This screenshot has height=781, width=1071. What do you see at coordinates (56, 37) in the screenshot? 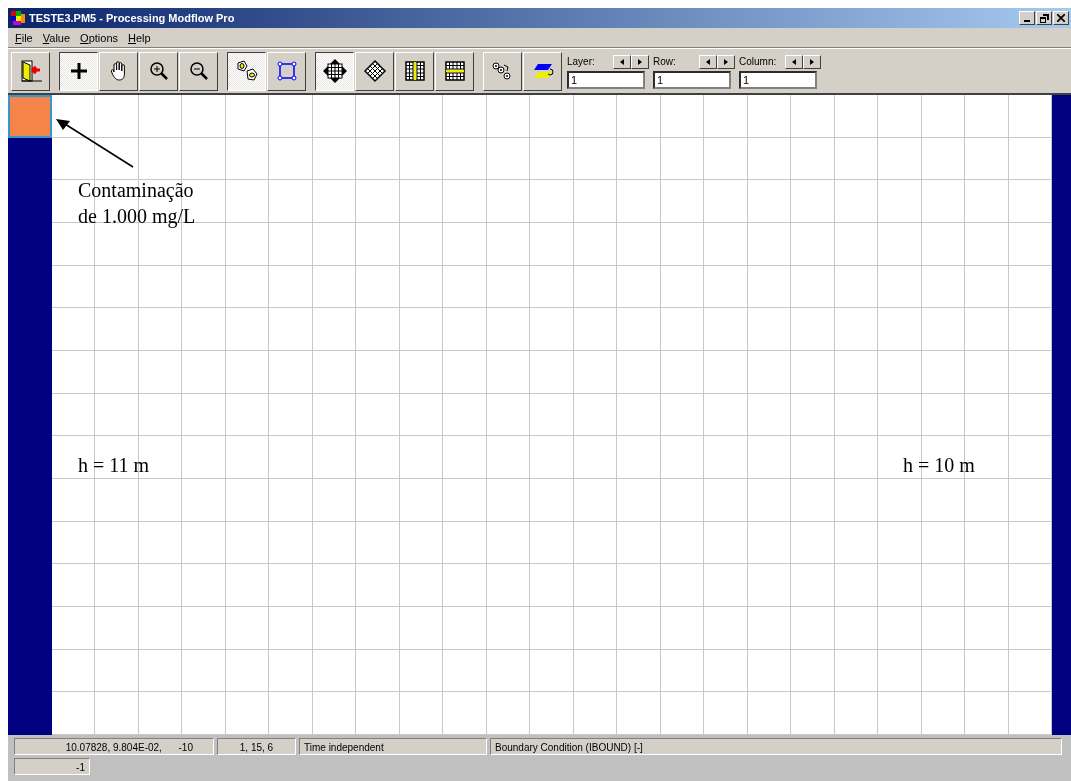
I see `menu-item: Value` at bounding box center [56, 37].